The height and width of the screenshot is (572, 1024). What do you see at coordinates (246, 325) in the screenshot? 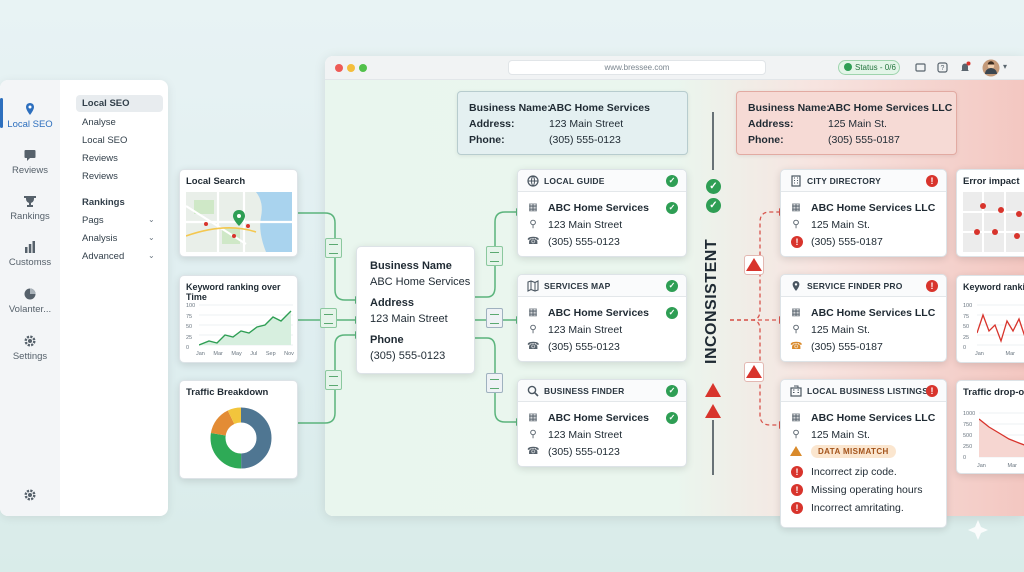
I see `line-chart` at bounding box center [246, 325].